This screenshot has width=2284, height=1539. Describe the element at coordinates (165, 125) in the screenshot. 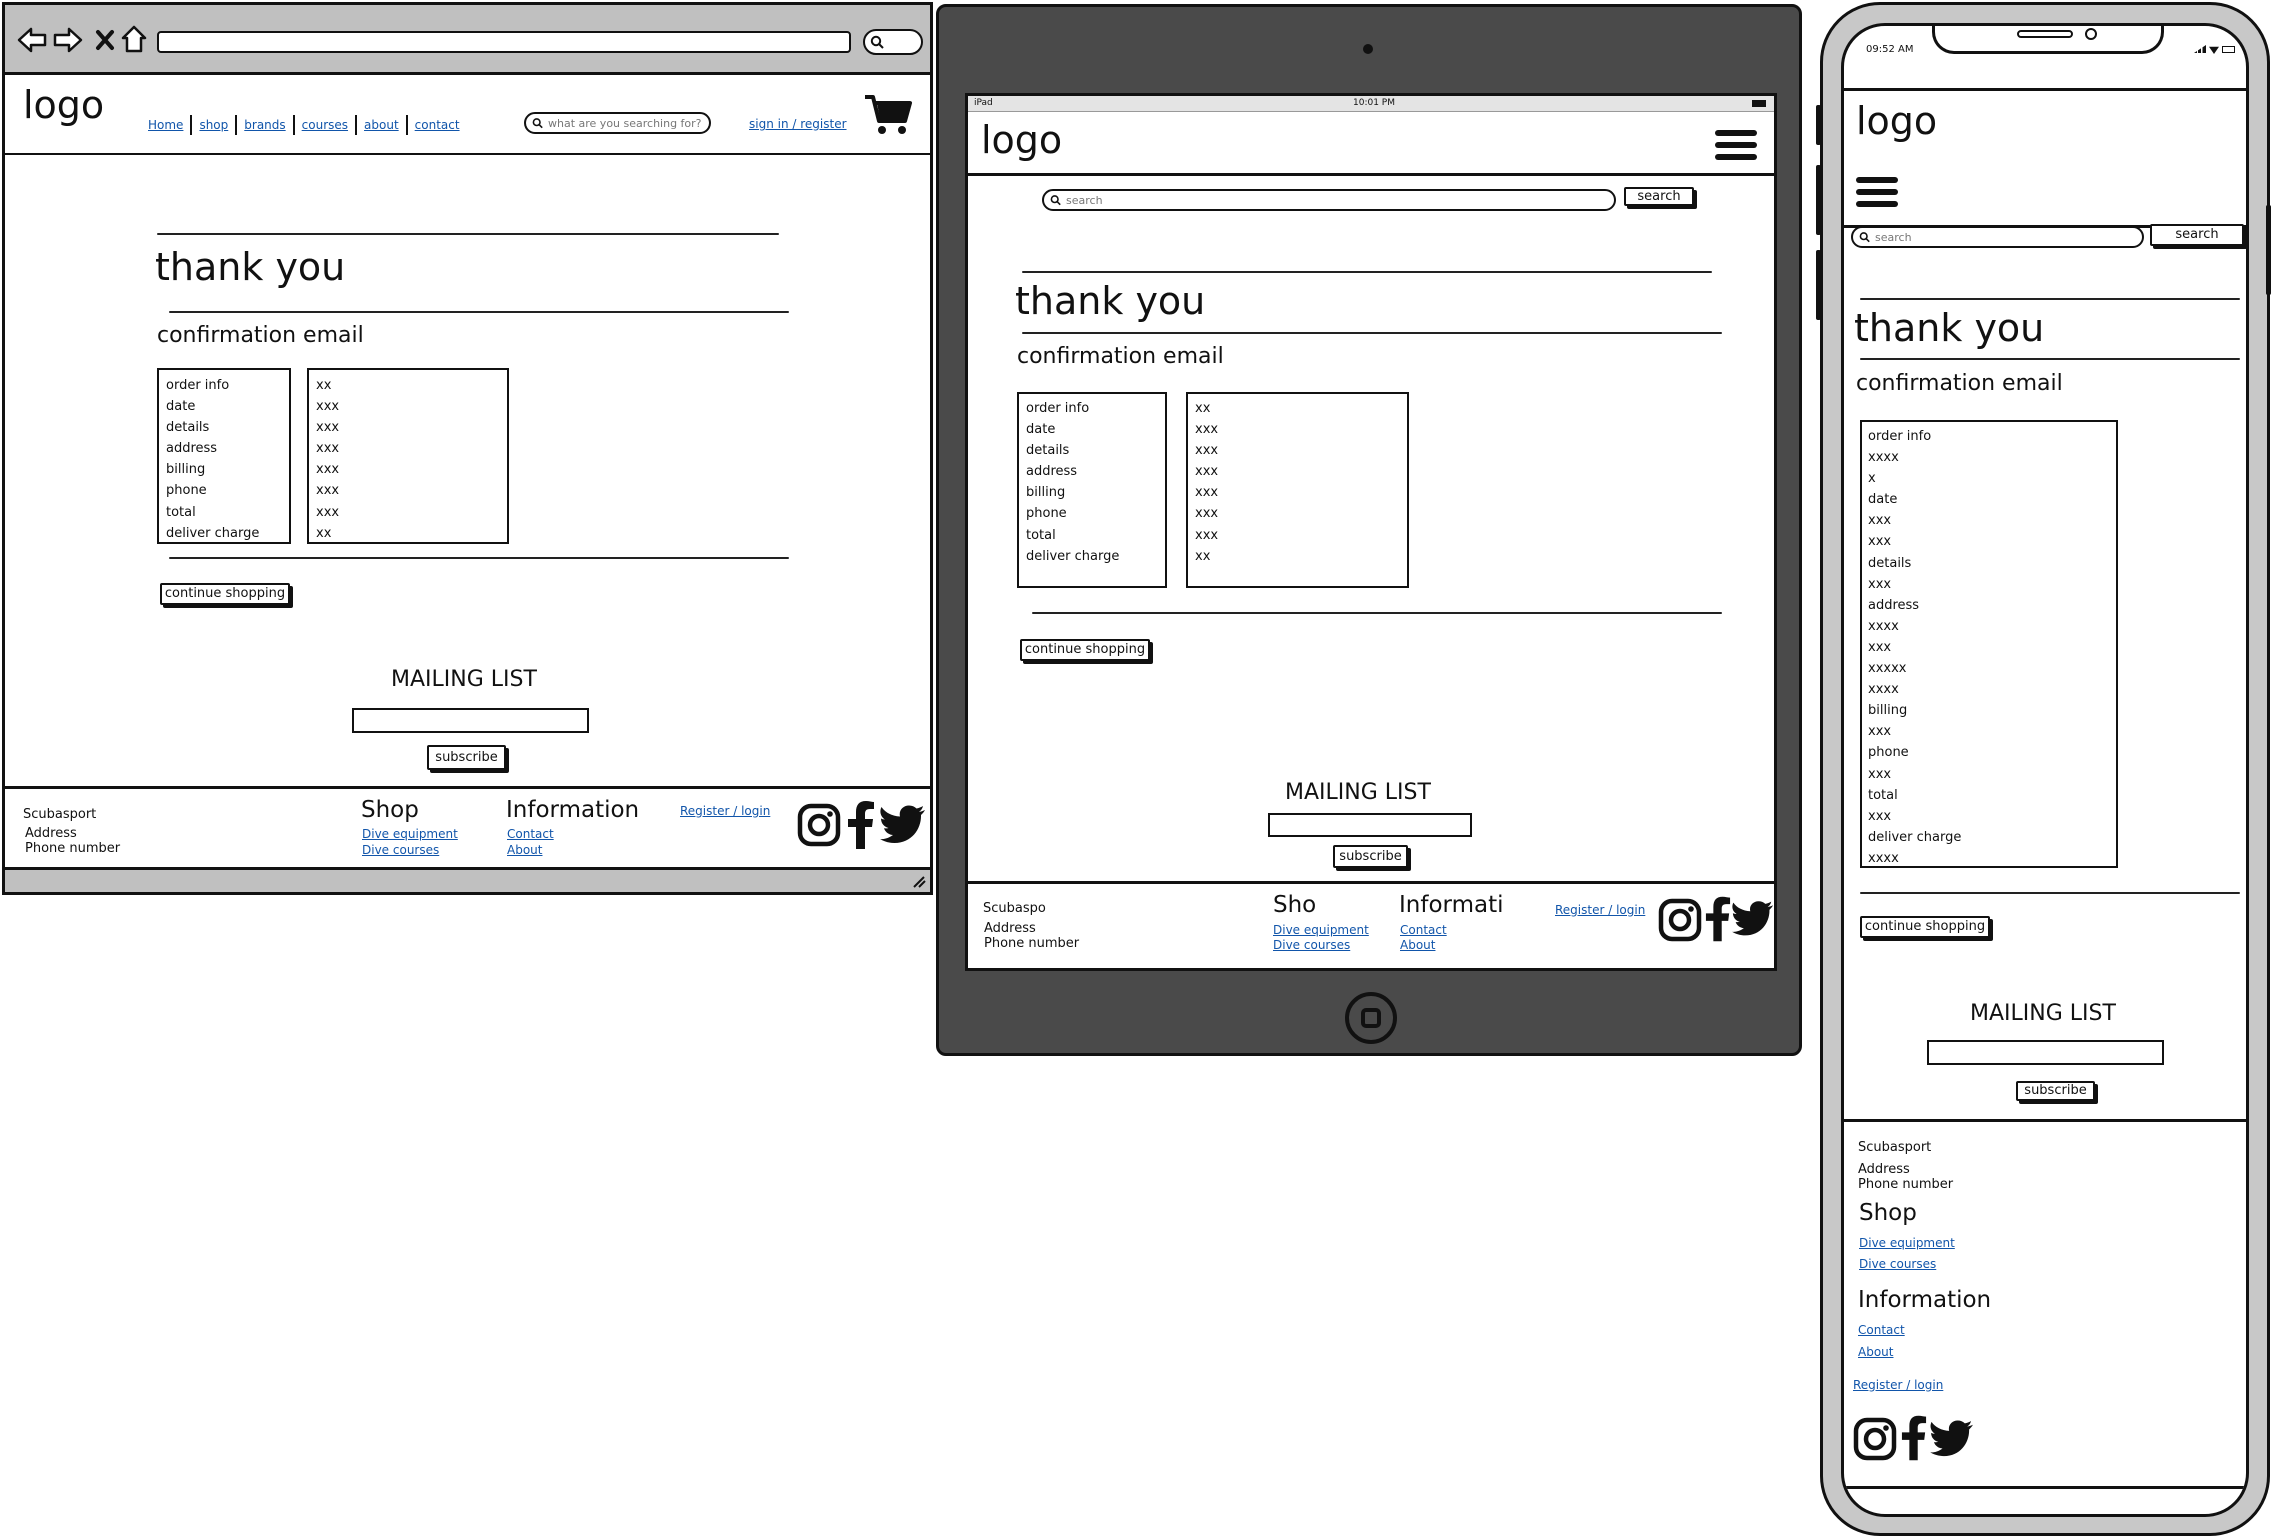

I see `nav-home: Home` at that location.